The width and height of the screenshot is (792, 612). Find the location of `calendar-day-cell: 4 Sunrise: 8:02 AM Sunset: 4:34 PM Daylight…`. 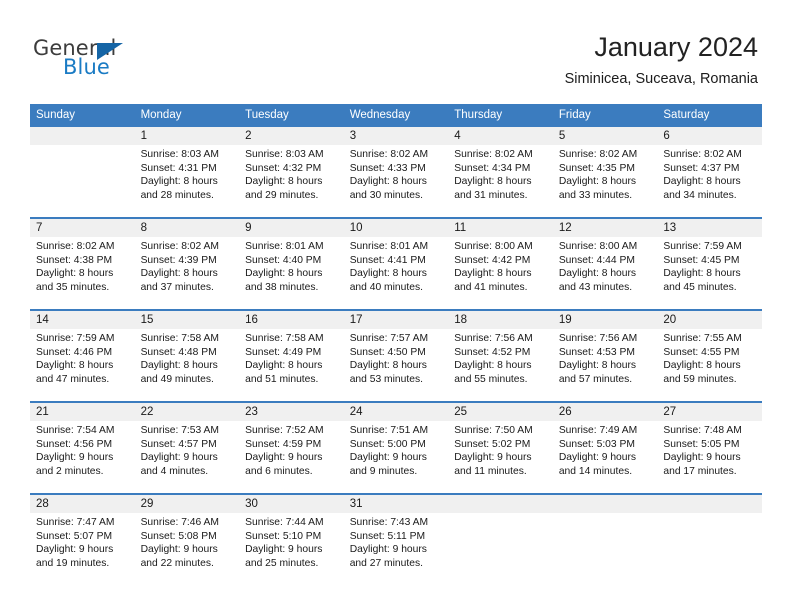

calendar-day-cell: 4 Sunrise: 8:02 AM Sunset: 4:34 PM Daylight… is located at coordinates (500, 172).